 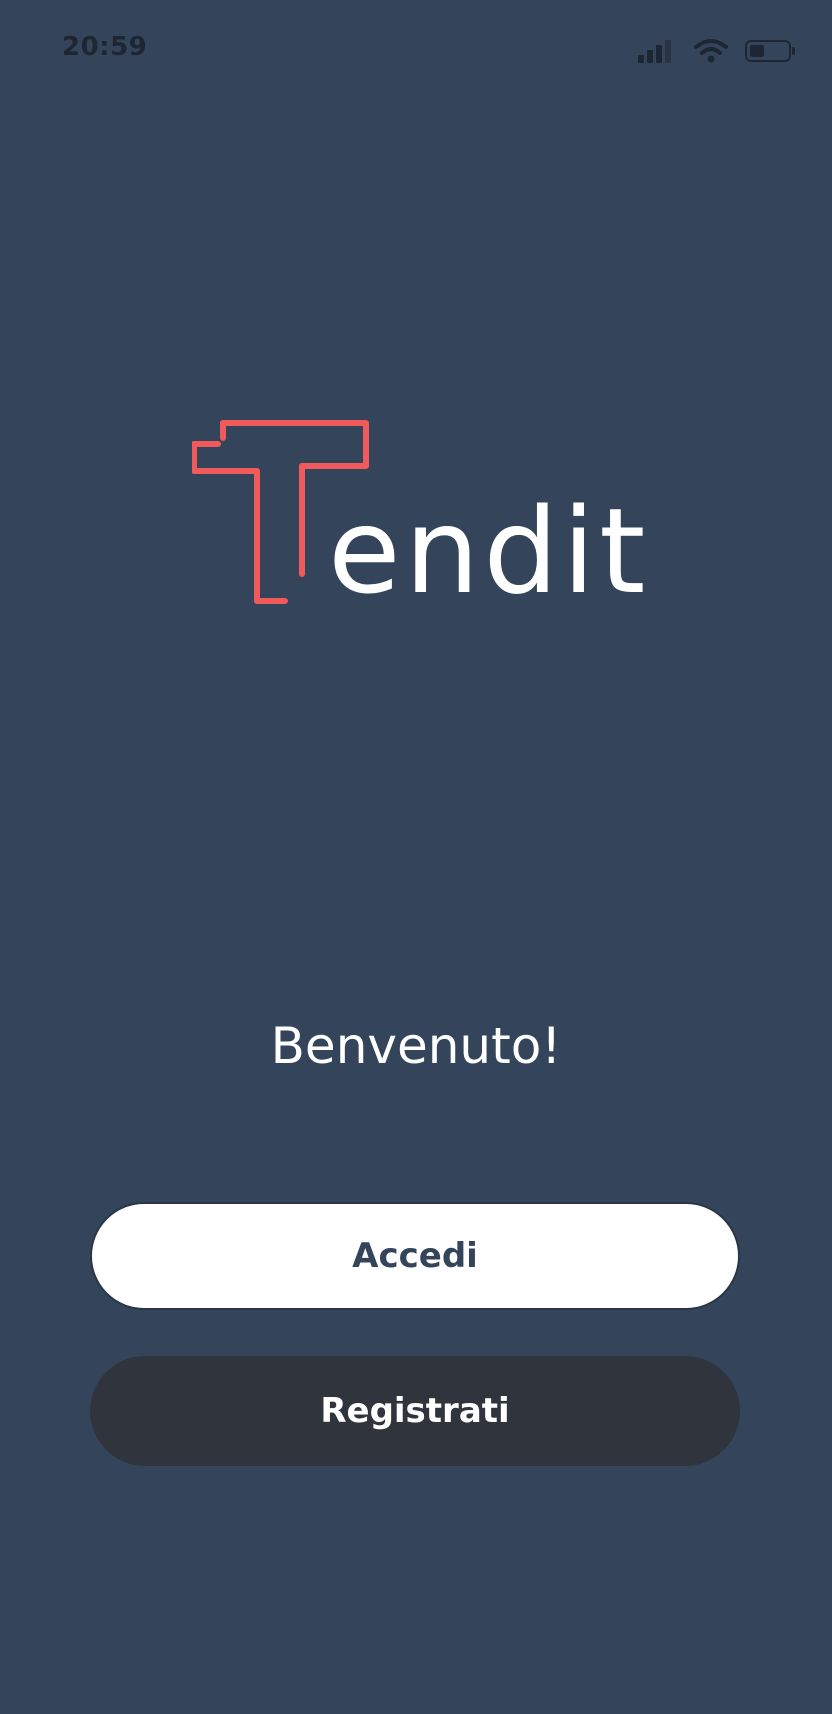 I want to click on status-time: 20:59, so click(x=105, y=47).